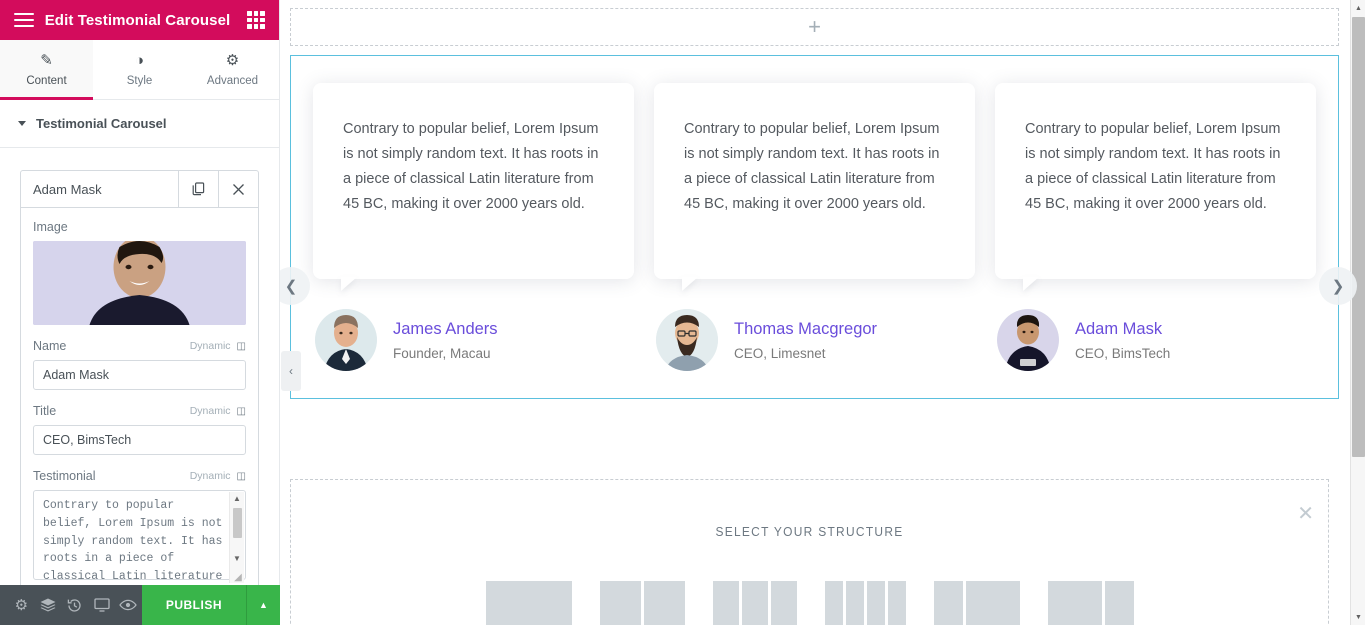 This screenshot has width=1365, height=625. Describe the element at coordinates (99, 189) in the screenshot. I see `repeater-item-title: Adam Mask` at that location.